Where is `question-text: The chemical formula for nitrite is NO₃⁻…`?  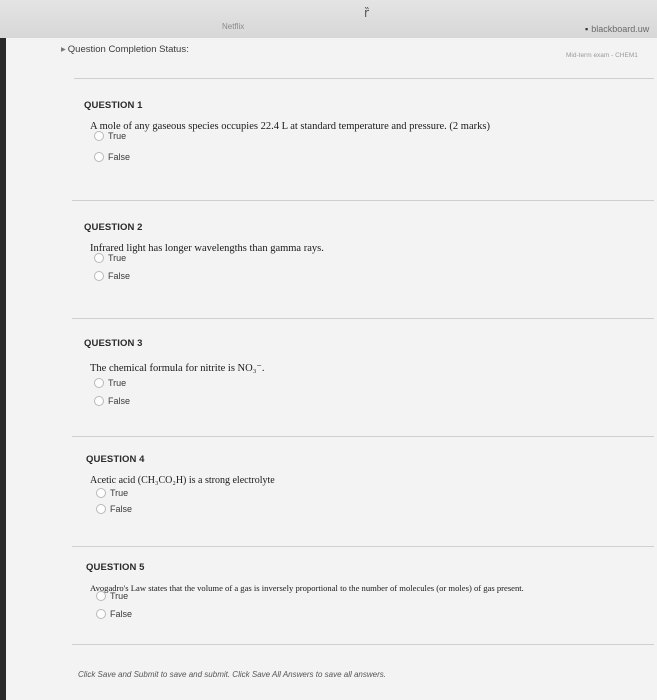 question-text: The chemical formula for nitrite is NO₃⁻… is located at coordinates (177, 368).